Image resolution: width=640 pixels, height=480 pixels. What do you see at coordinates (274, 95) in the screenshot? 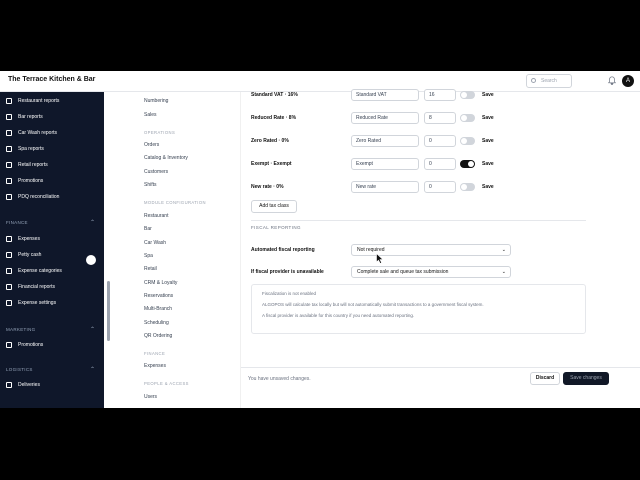
I see `tax-row-label: Standard VAT · 16%` at bounding box center [274, 95].